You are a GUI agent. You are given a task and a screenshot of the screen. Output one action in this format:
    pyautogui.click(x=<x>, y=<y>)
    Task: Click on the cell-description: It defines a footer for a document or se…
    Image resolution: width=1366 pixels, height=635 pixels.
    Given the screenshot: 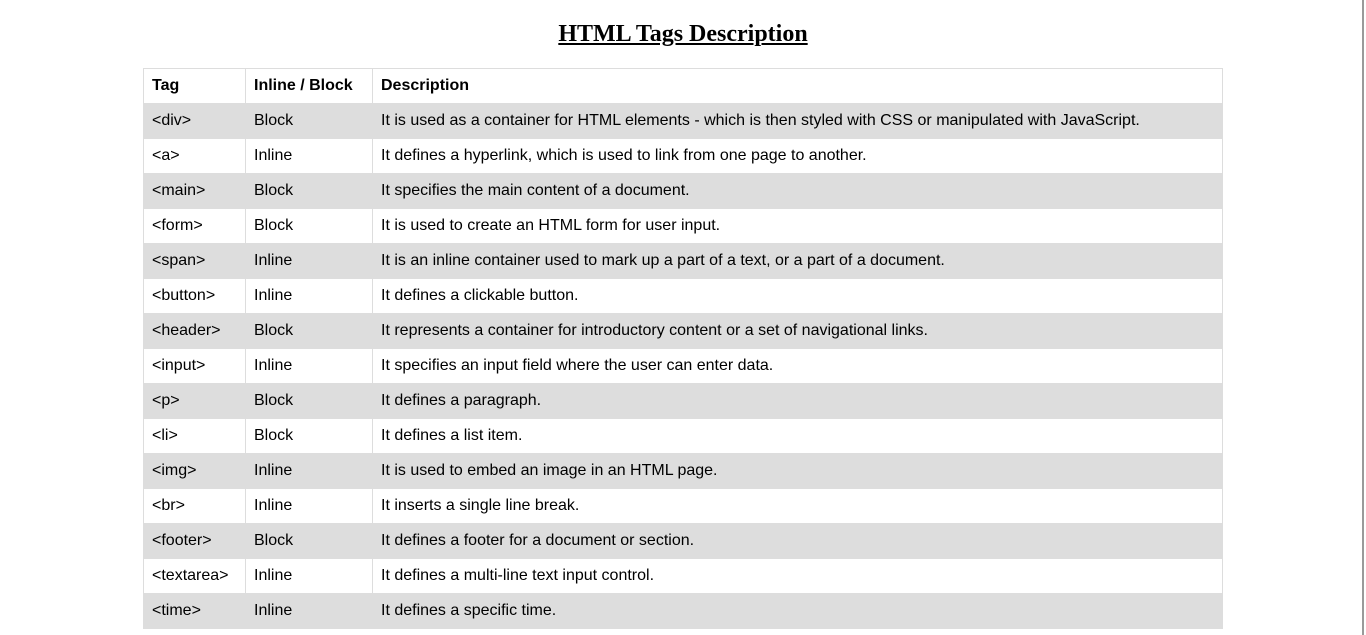 What is the action you would take?
    pyautogui.click(x=797, y=541)
    